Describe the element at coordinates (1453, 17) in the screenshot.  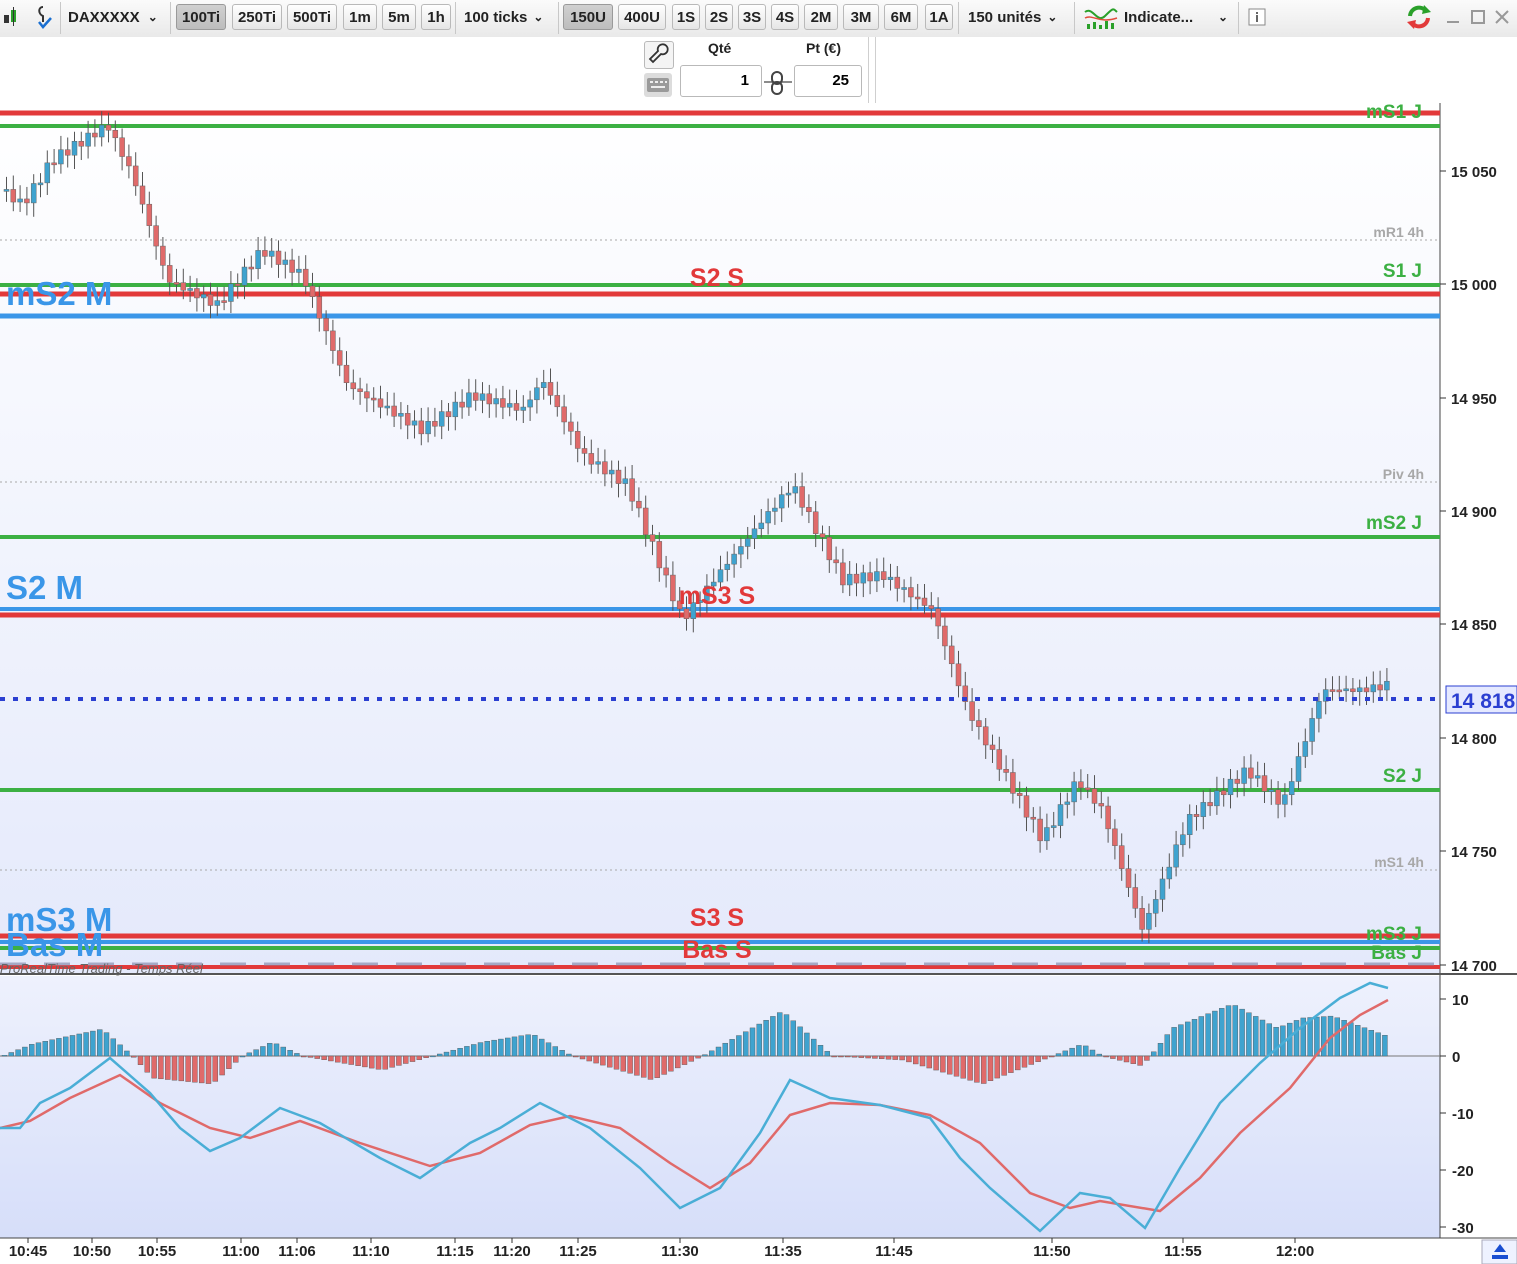
I see `minimize-icon` at that location.